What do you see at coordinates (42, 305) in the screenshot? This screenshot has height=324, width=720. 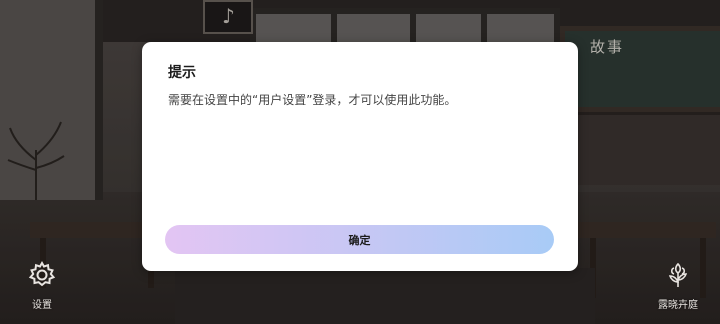 I see `settings-label: 设置` at bounding box center [42, 305].